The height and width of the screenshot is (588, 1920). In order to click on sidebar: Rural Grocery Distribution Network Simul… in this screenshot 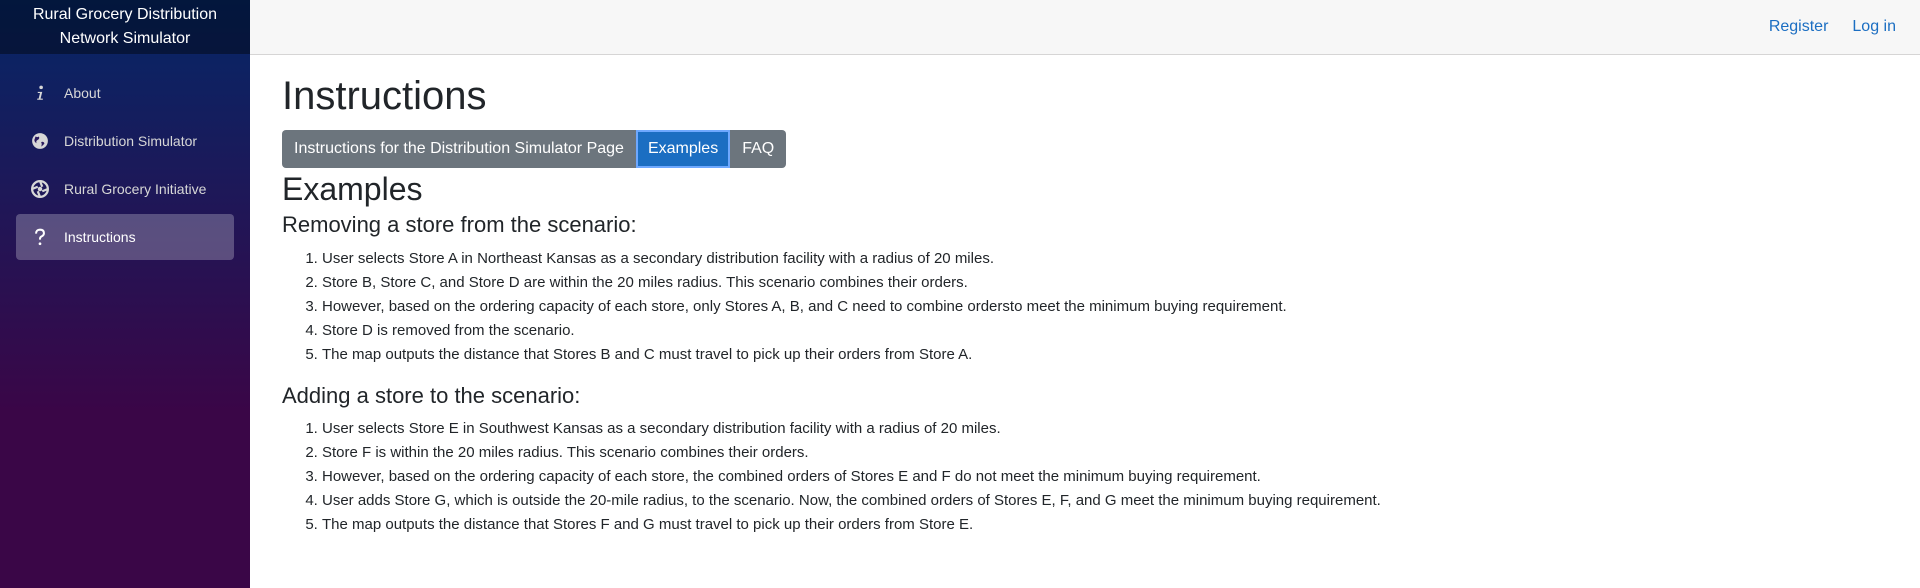, I will do `click(125, 294)`.